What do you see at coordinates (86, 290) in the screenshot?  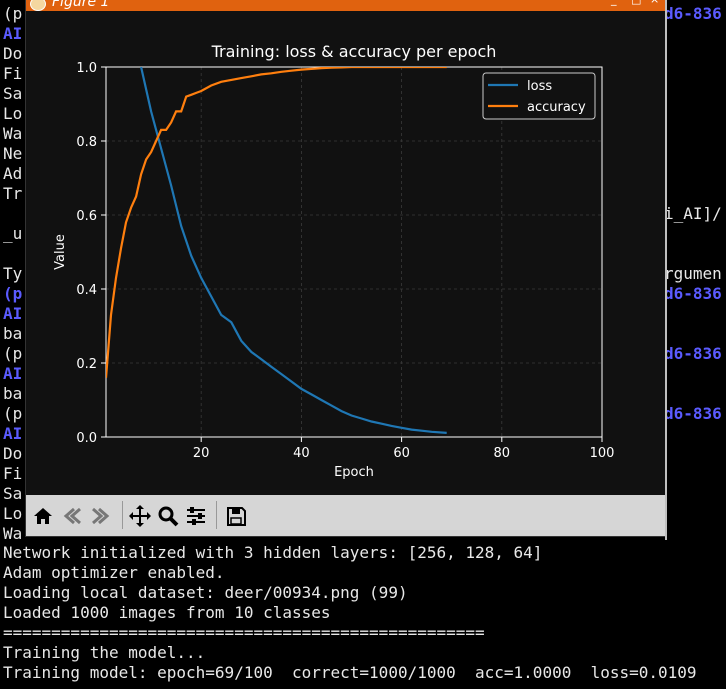 I see `y-tick-label: 0.4` at bounding box center [86, 290].